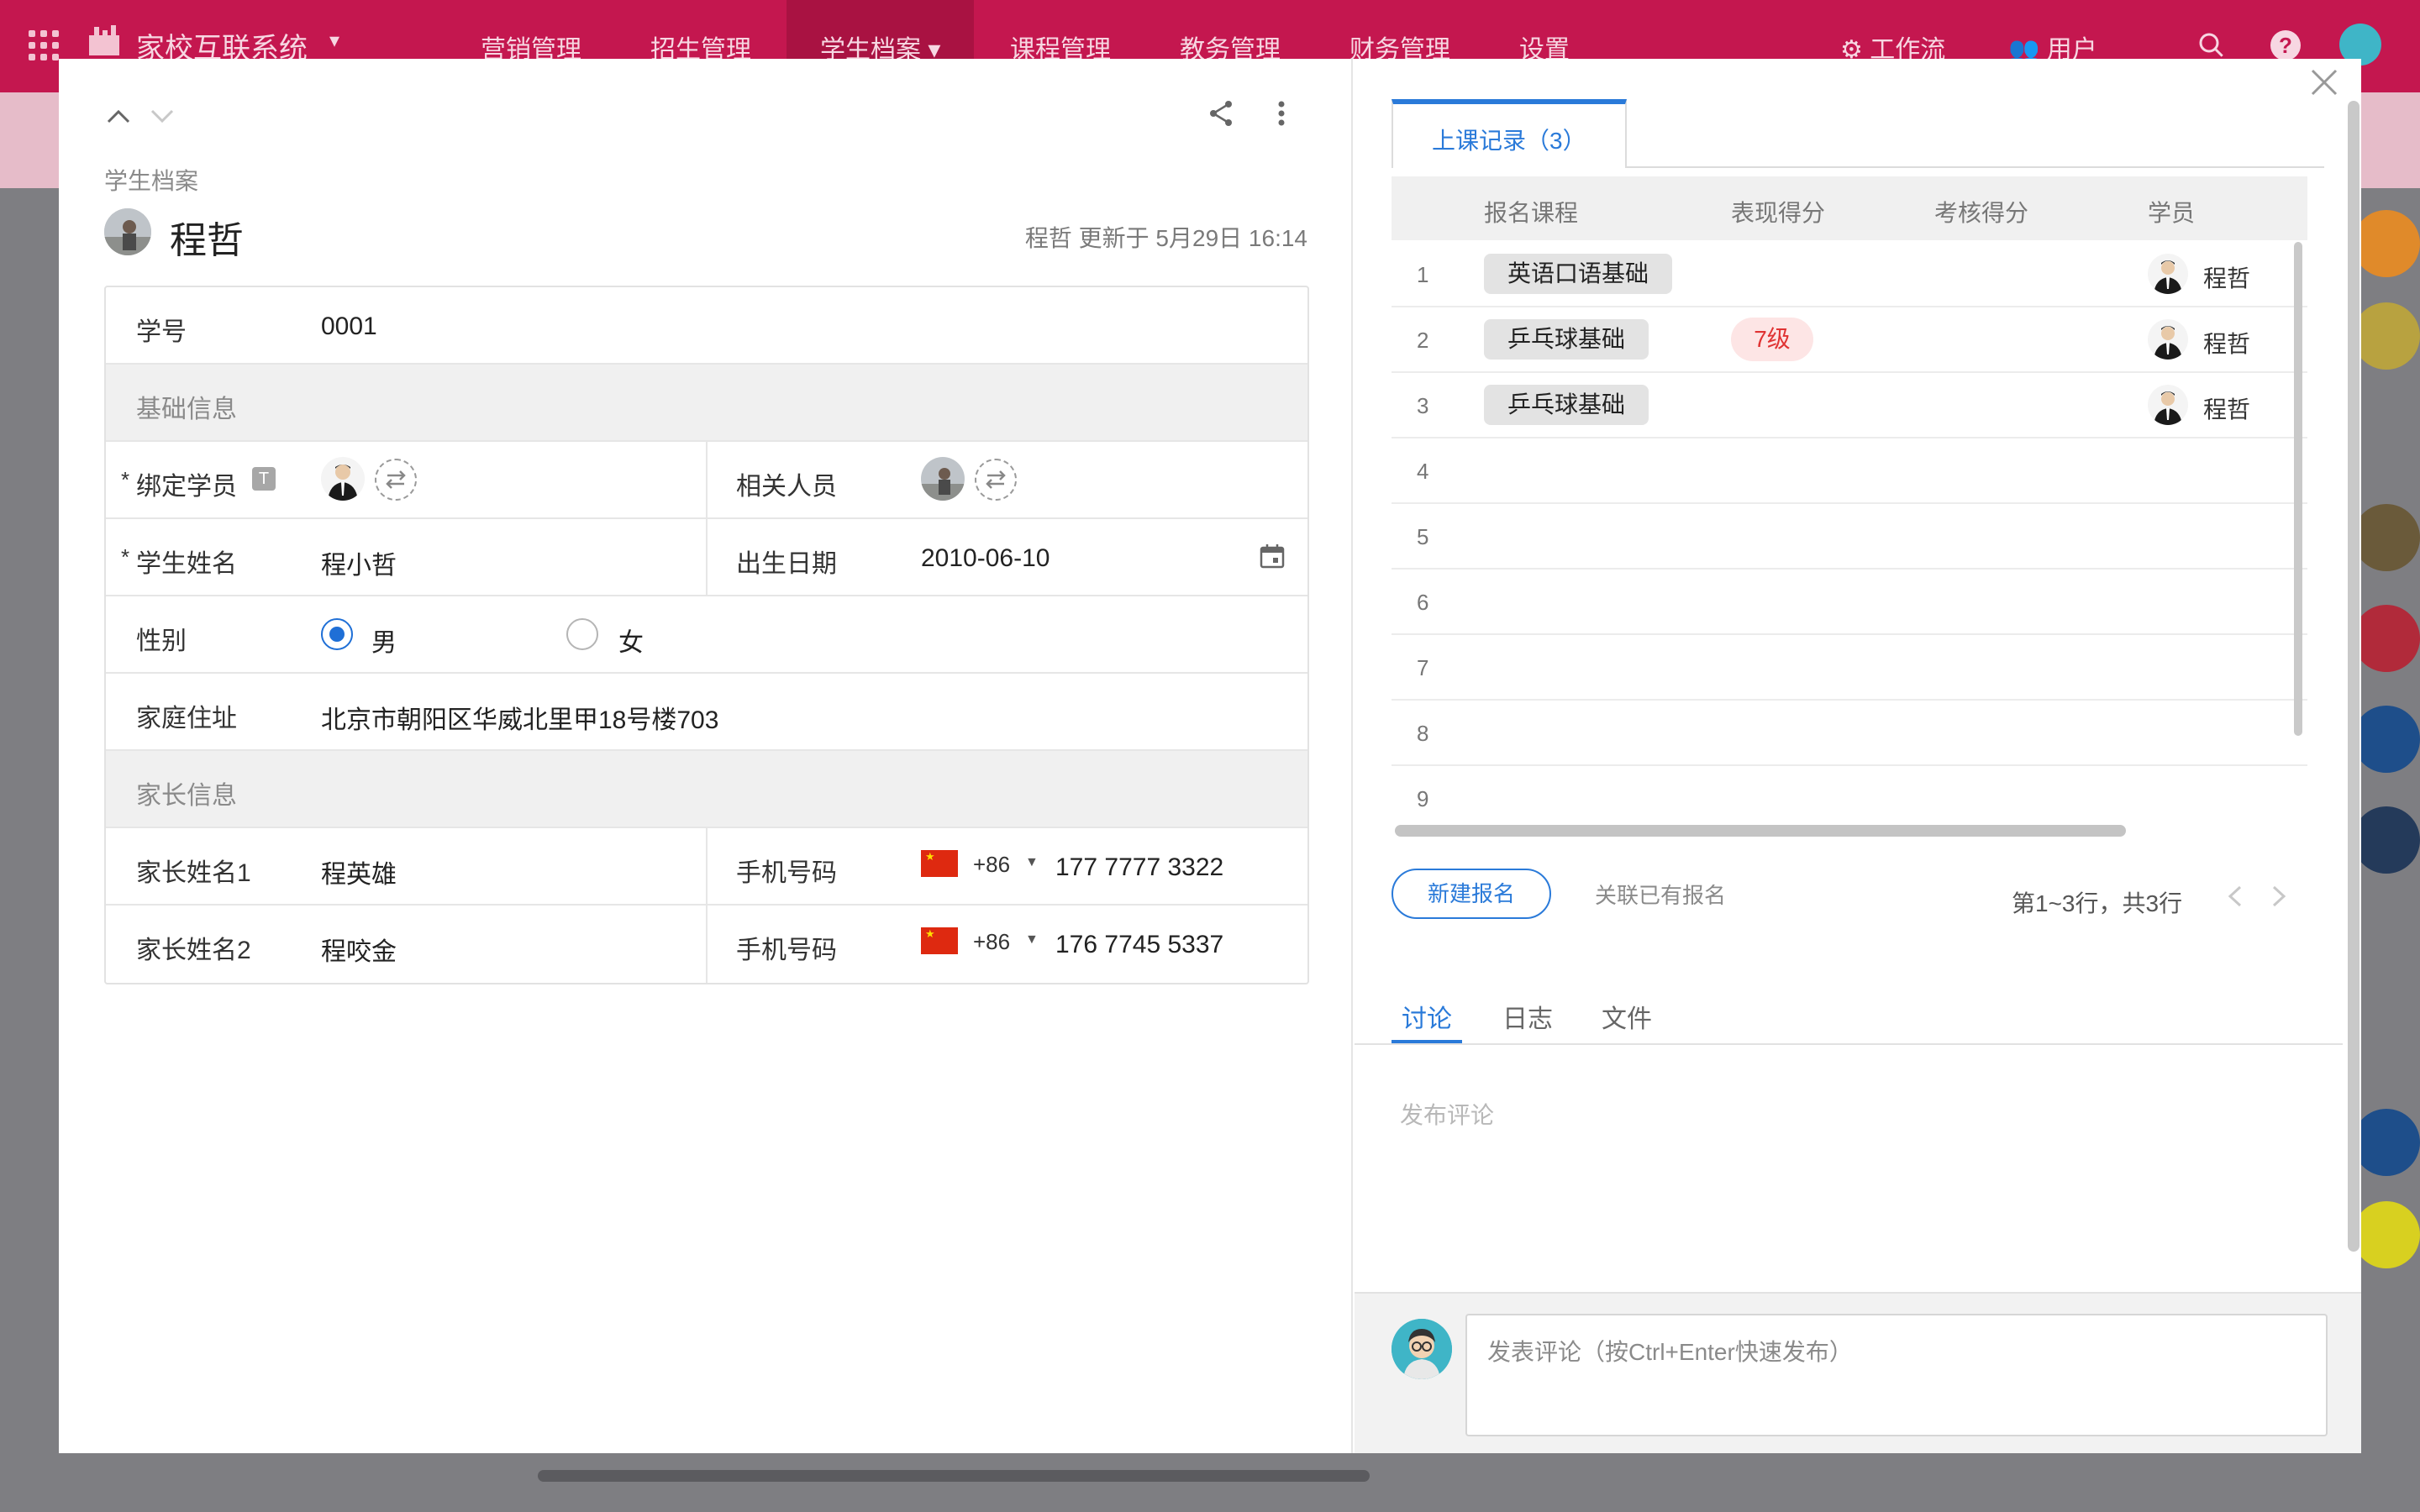 The image size is (2420, 1512). Describe the element at coordinates (631, 640) in the screenshot. I see `gender-female-label: 女` at that location.